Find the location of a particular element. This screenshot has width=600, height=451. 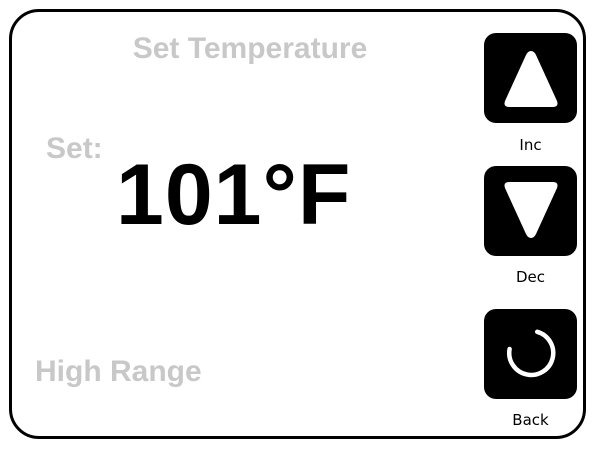

dec-button is located at coordinates (530, 211).